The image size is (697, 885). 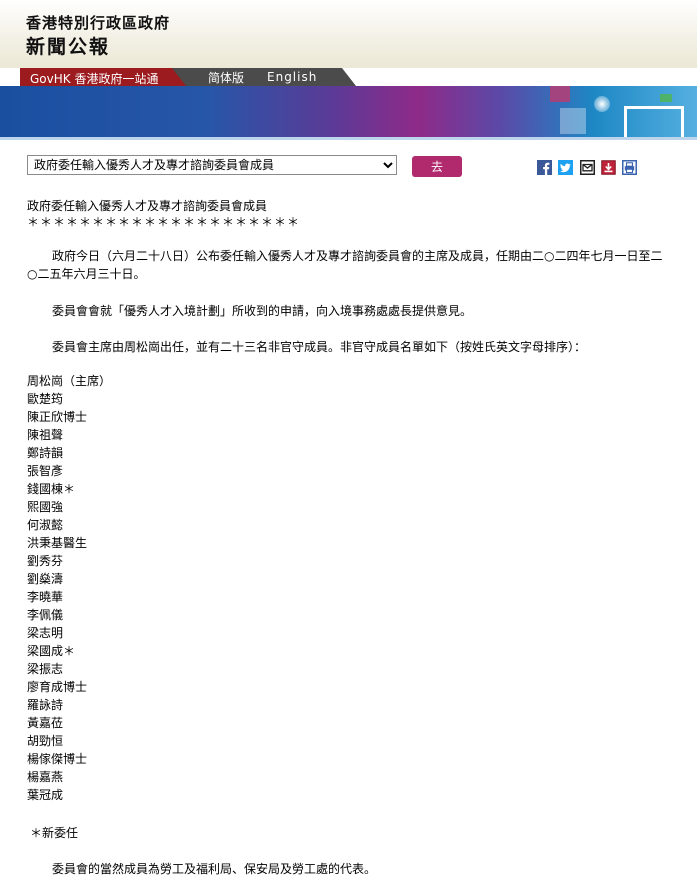 What do you see at coordinates (262, 311) in the screenshot?
I see `article-paragraph: 委員會會就「優秀人才入境計劃」所收到的申請，向入境事務處處長提供意見。` at bounding box center [262, 311].